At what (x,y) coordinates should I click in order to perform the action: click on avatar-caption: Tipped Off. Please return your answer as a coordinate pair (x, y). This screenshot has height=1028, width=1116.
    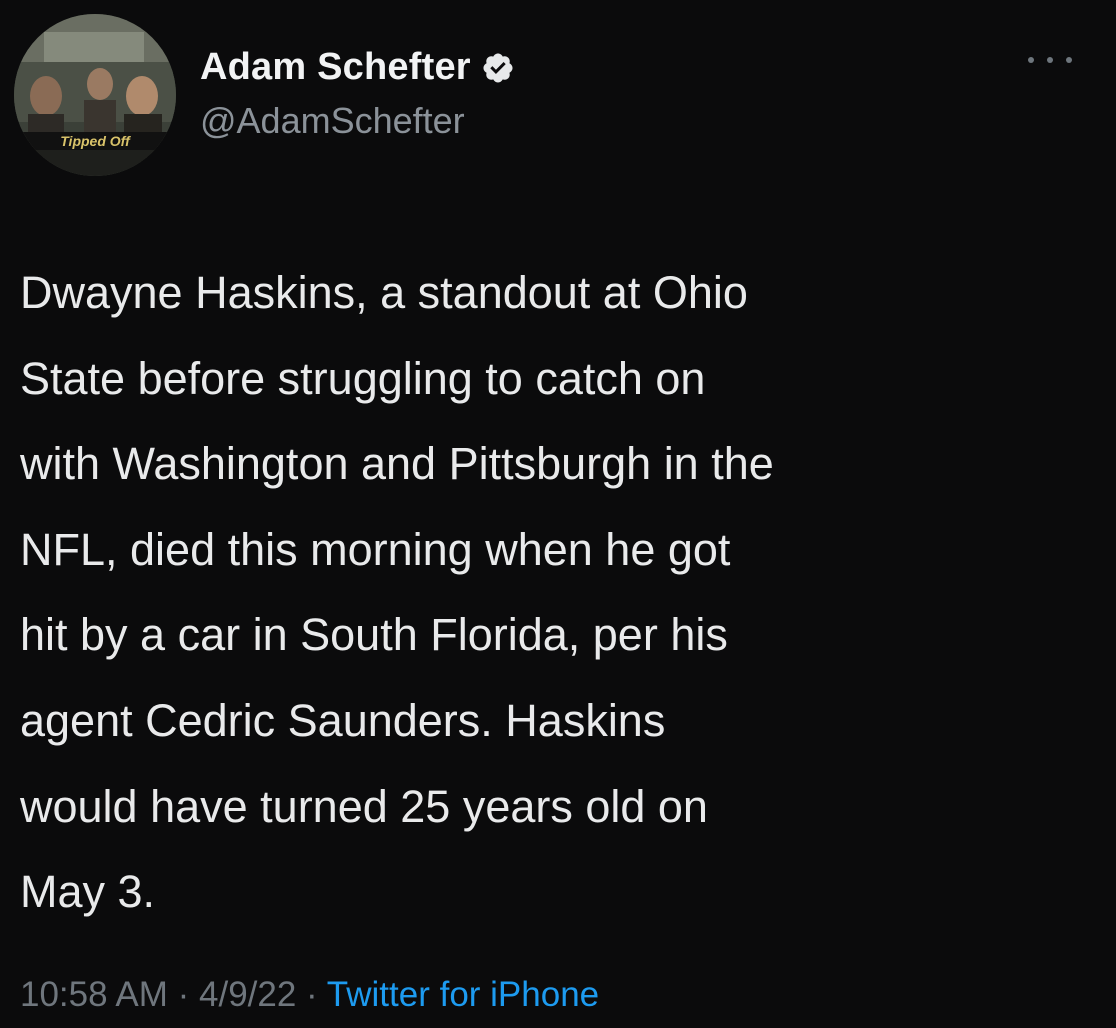
    Looking at the image, I should click on (95, 141).